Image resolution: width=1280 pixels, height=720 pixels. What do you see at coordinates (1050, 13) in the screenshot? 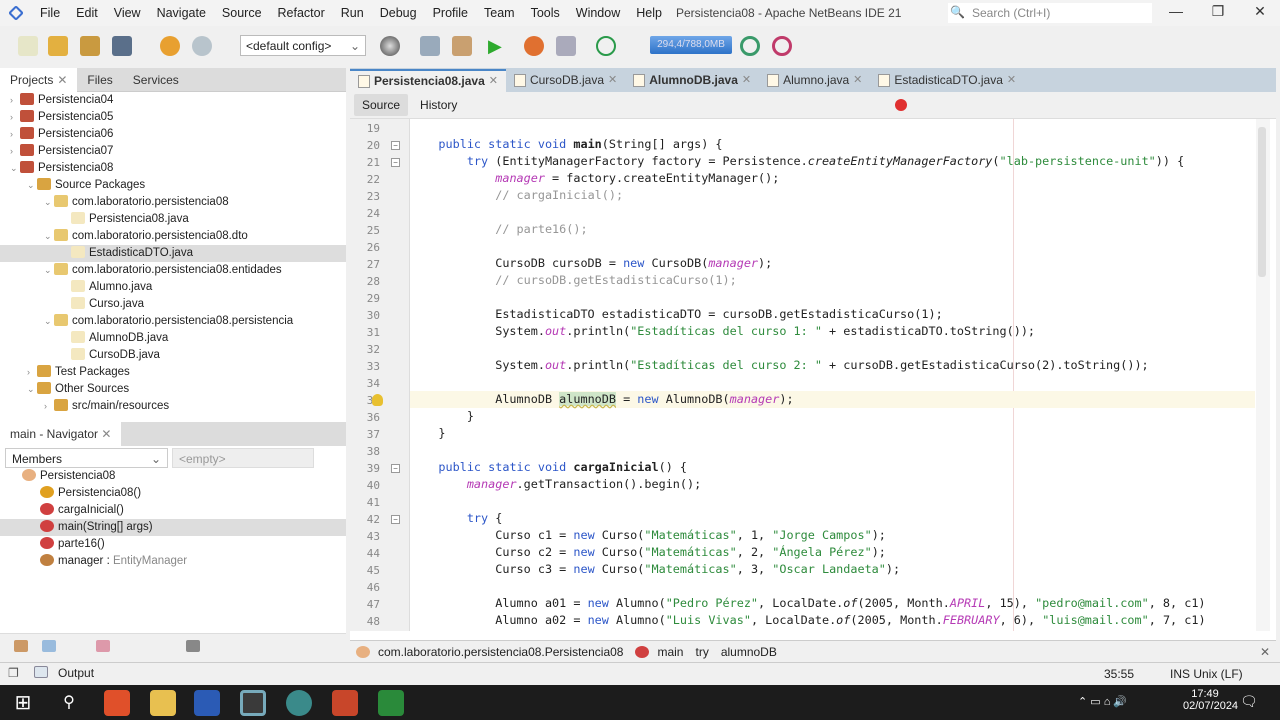
I see `search-input: Search (Ctrl+I)` at bounding box center [1050, 13].